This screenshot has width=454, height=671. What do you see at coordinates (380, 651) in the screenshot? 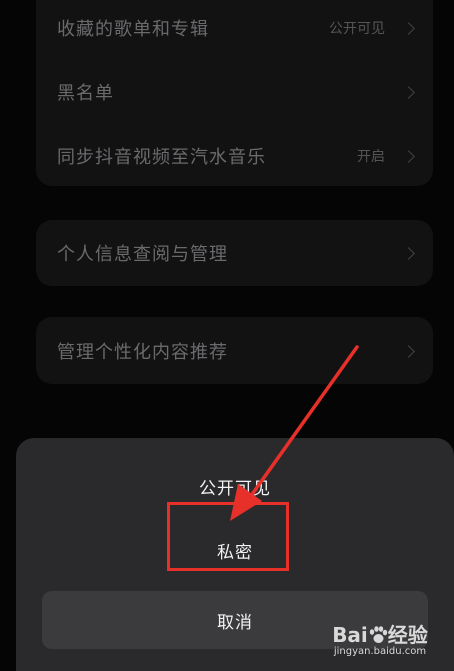
I see `watermark-url: jingyan.baidu.com` at bounding box center [380, 651].